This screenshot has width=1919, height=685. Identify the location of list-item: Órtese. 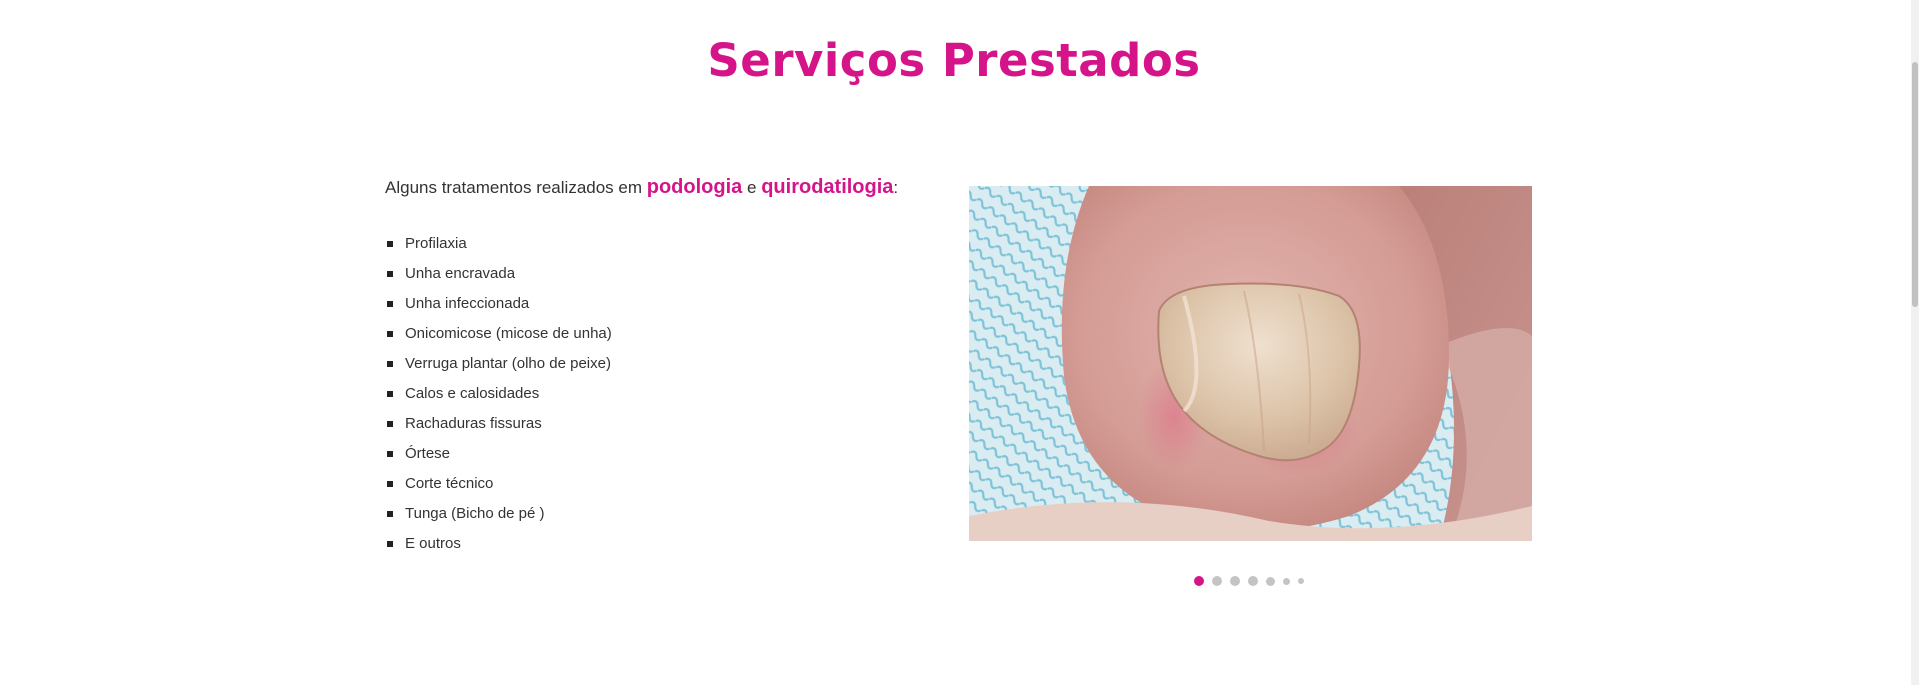
(498, 454).